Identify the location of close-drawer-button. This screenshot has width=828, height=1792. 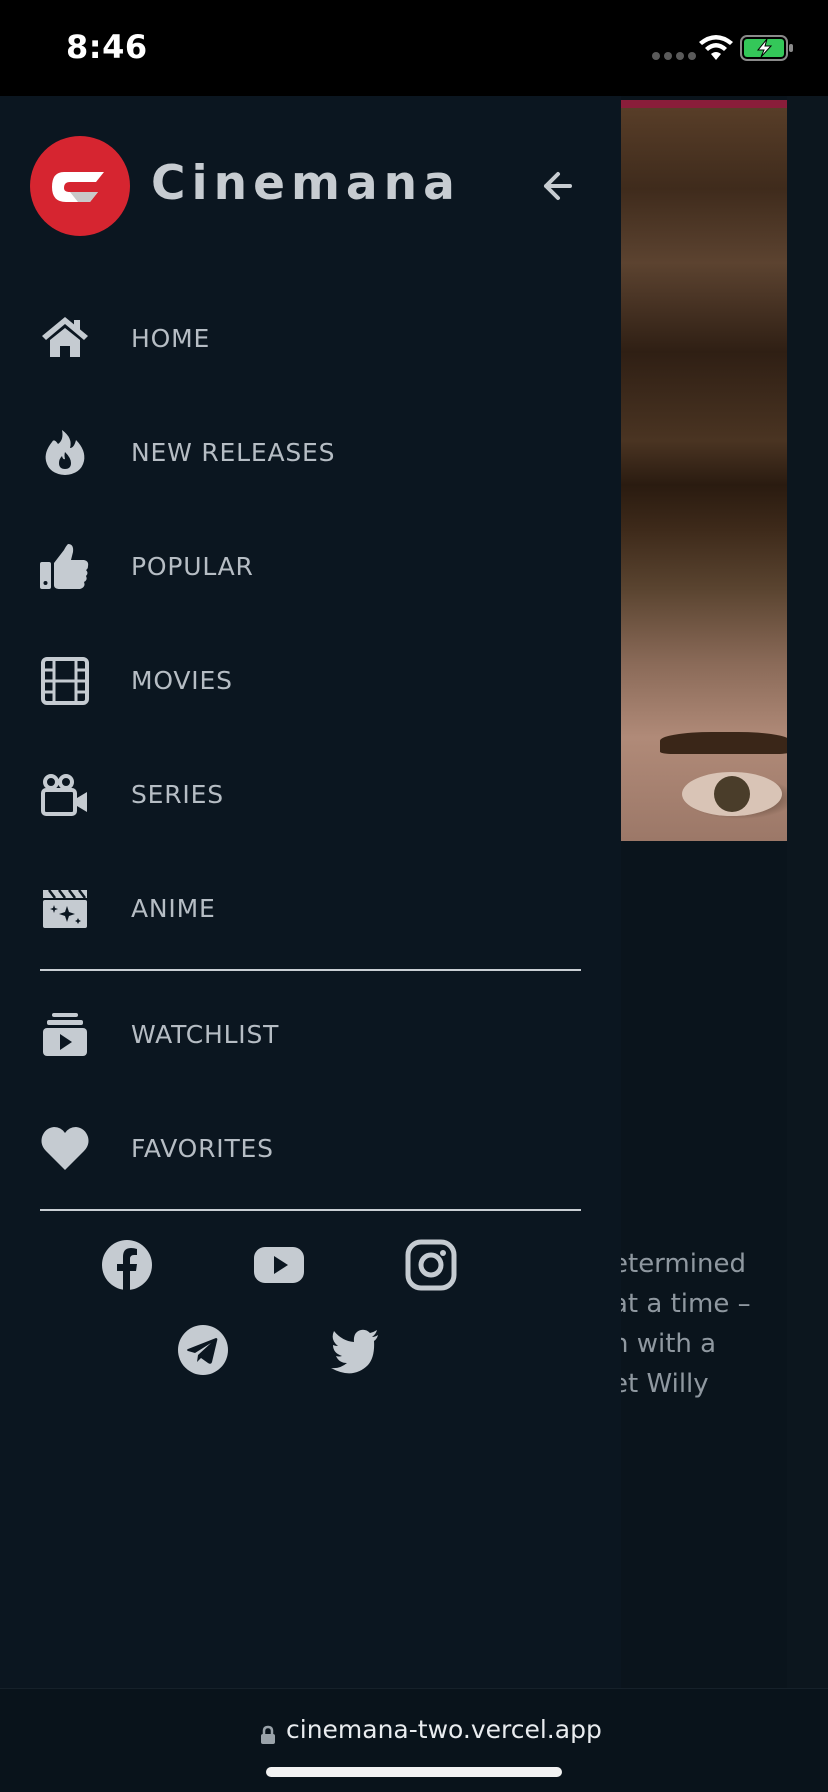
(556, 186).